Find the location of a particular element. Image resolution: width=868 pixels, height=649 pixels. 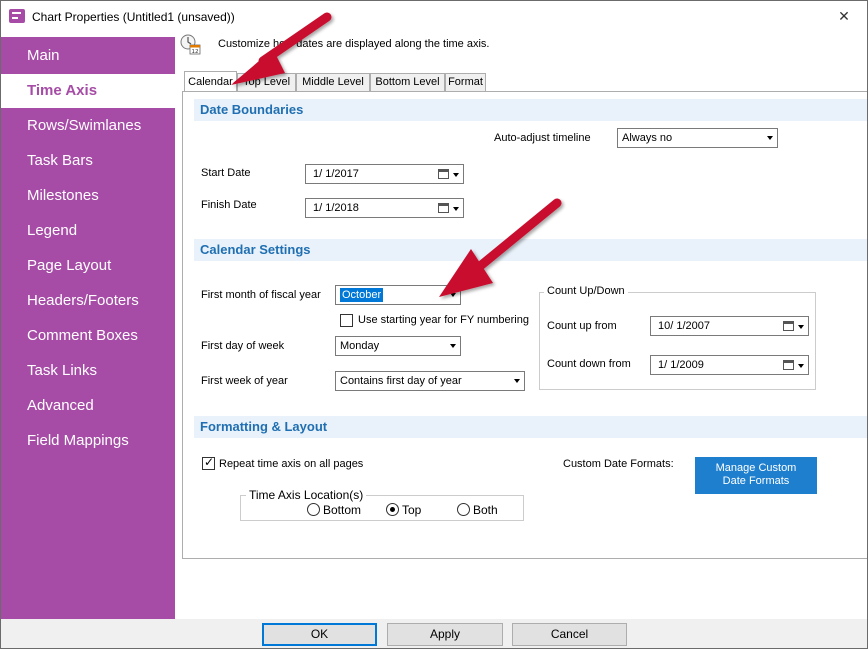

app-icon is located at coordinates (17, 16).